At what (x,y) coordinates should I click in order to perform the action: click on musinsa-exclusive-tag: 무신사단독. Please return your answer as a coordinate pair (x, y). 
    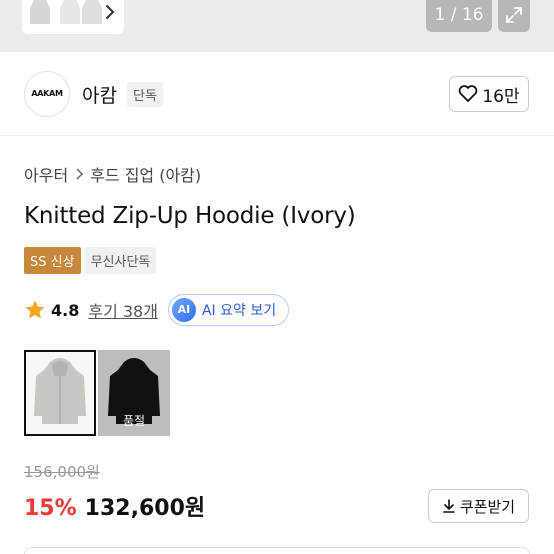
    Looking at the image, I should click on (120, 260).